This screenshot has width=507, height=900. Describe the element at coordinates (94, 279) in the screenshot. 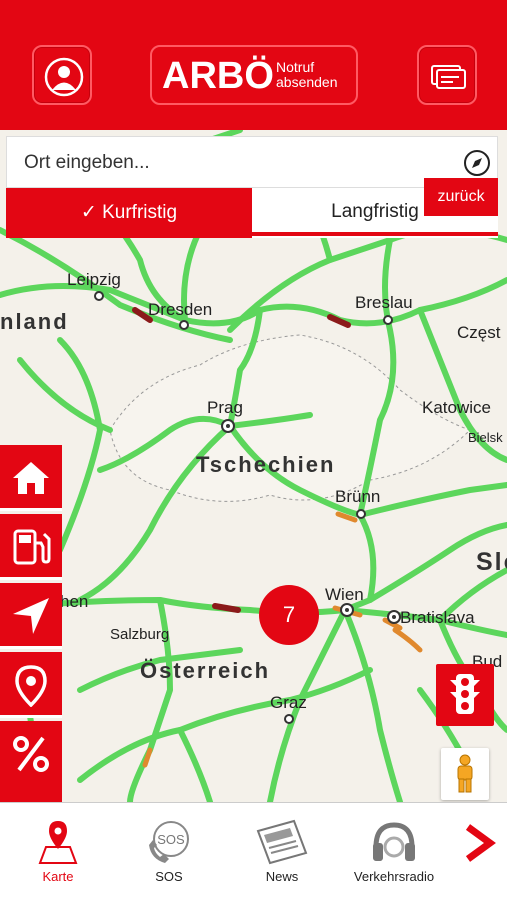

I see `map-label-leipzig: Leipzig` at that location.